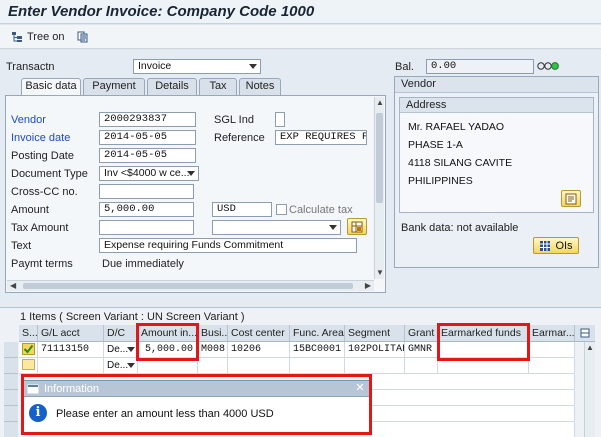 Image resolution: width=601 pixels, height=437 pixels. Describe the element at coordinates (585, 333) in the screenshot. I see `column-settings-icon` at that location.